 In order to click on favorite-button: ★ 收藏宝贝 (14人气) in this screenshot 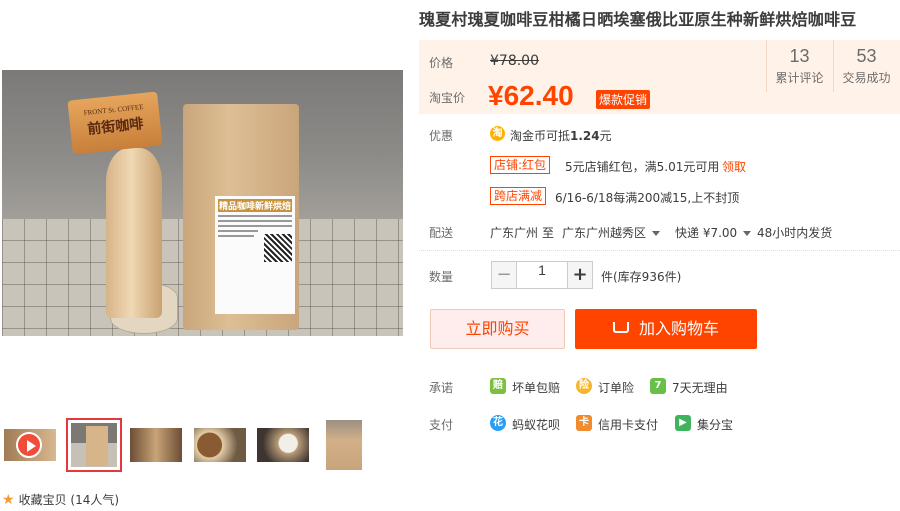, I will do `click(60, 499)`.